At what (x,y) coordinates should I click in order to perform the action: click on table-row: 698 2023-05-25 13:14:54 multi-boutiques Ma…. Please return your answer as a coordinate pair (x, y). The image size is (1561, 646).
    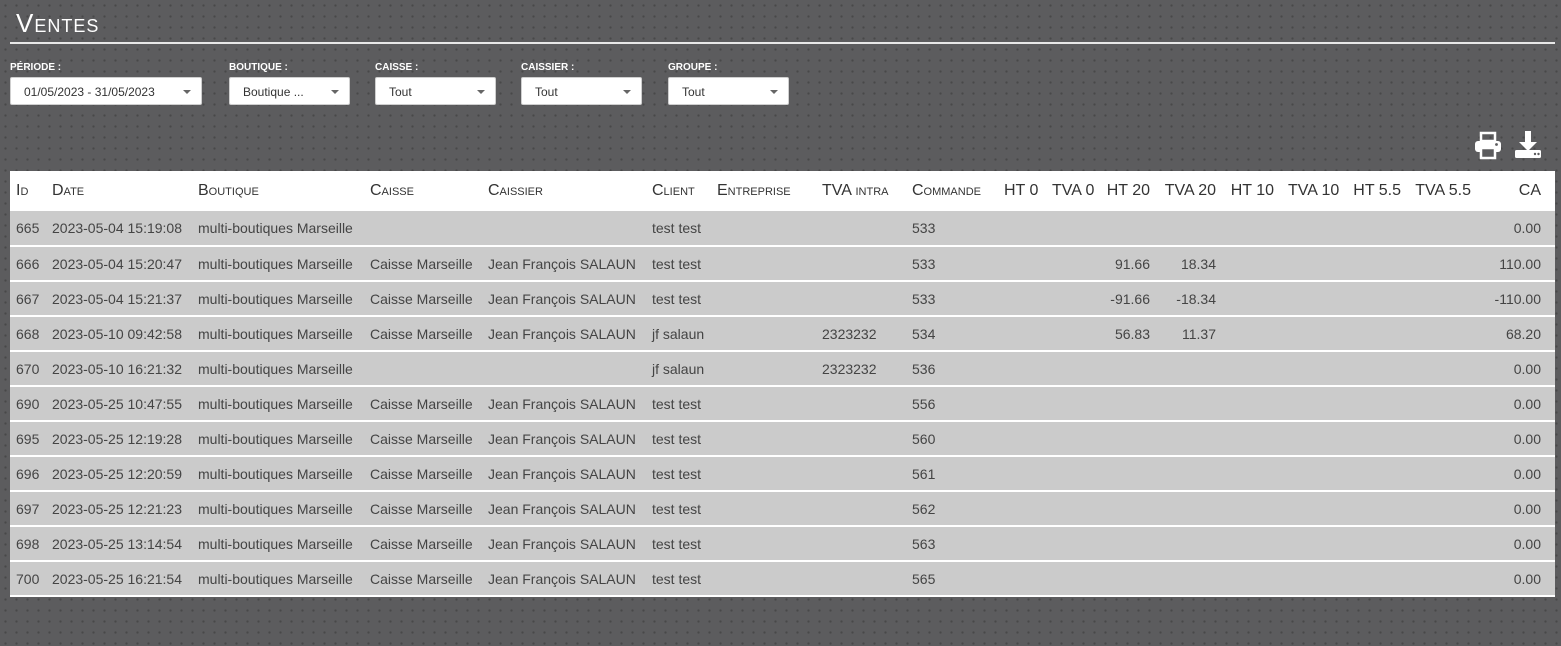
    Looking at the image, I should click on (782, 543).